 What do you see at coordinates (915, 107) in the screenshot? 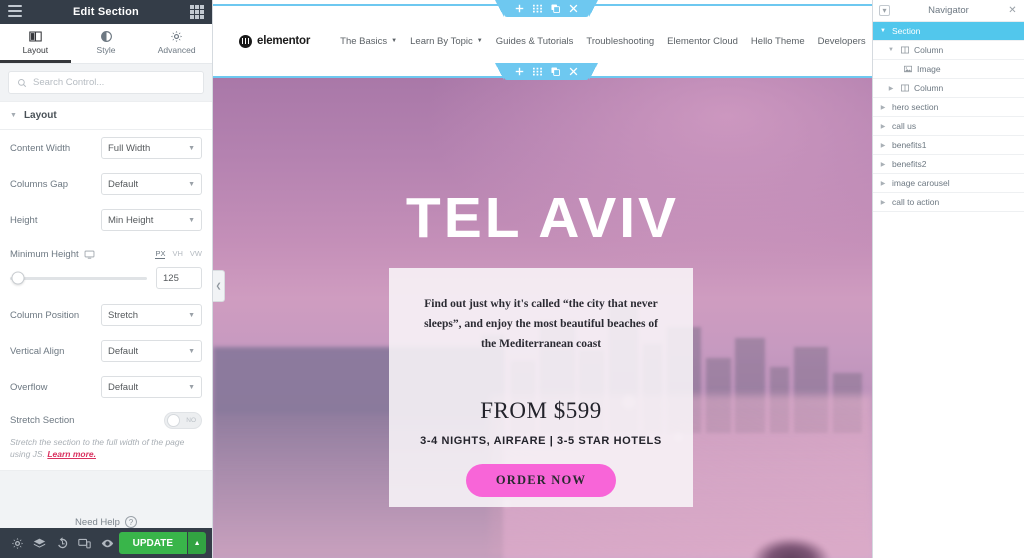
I see `nav-tree-label: hero section` at bounding box center [915, 107].